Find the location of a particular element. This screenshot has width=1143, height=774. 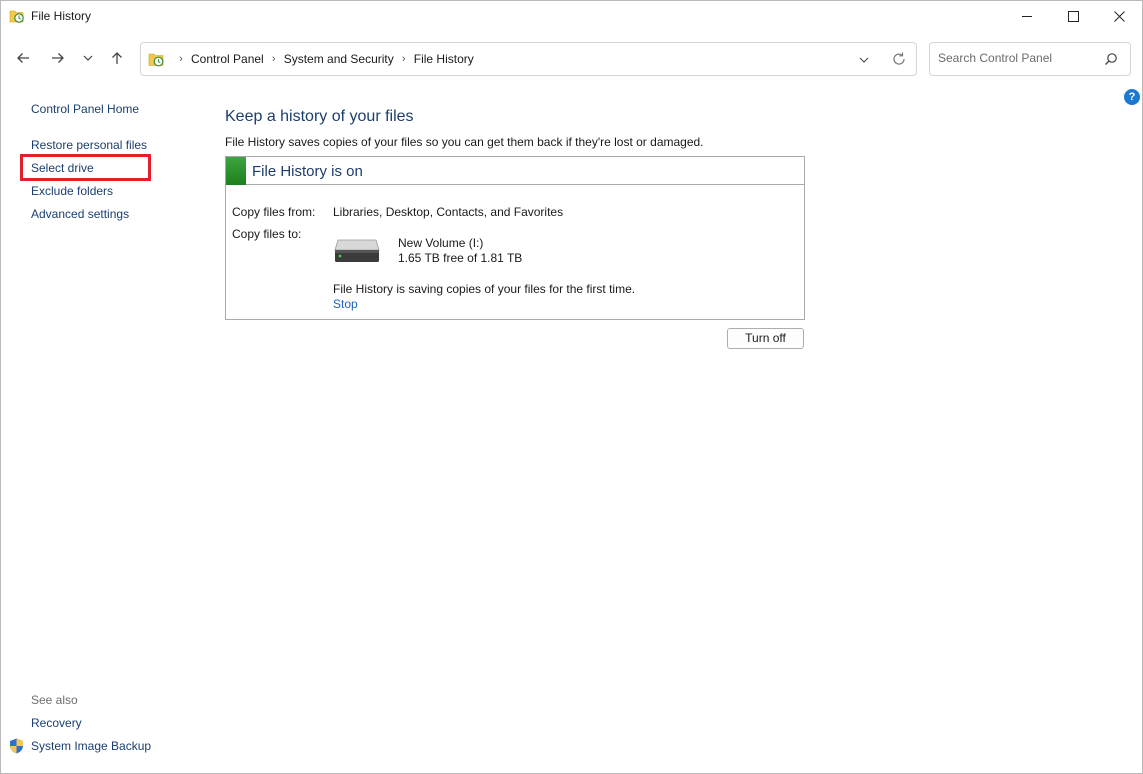

turn-off-button: Turn off is located at coordinates (765, 338).